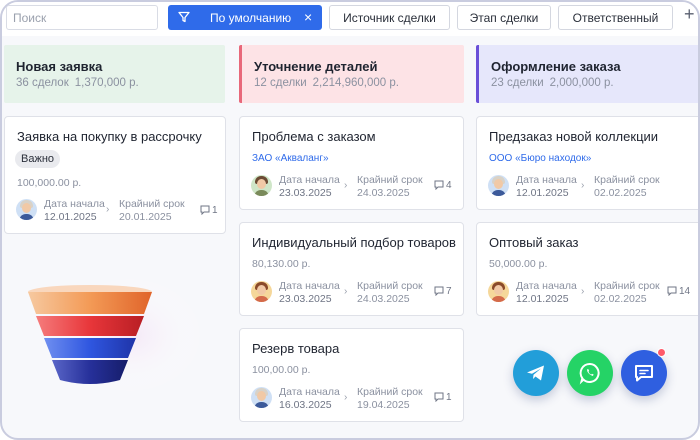 This screenshot has height=440, width=700. I want to click on whatsapp-icon, so click(589, 373).